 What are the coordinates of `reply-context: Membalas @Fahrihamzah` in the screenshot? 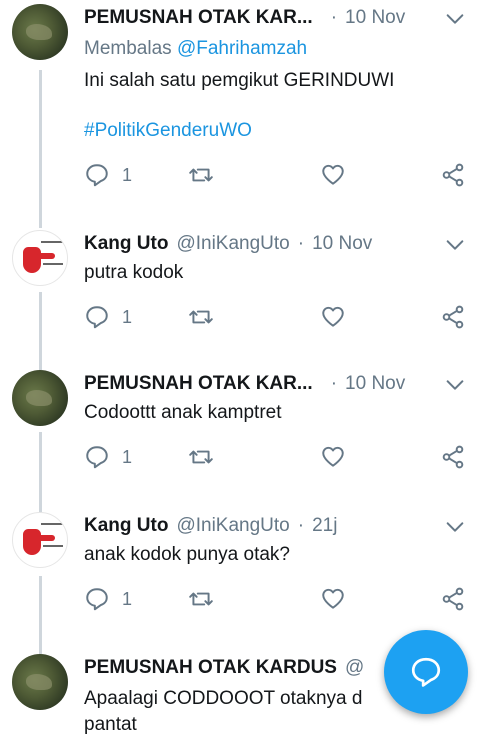 It's located at (195, 49).